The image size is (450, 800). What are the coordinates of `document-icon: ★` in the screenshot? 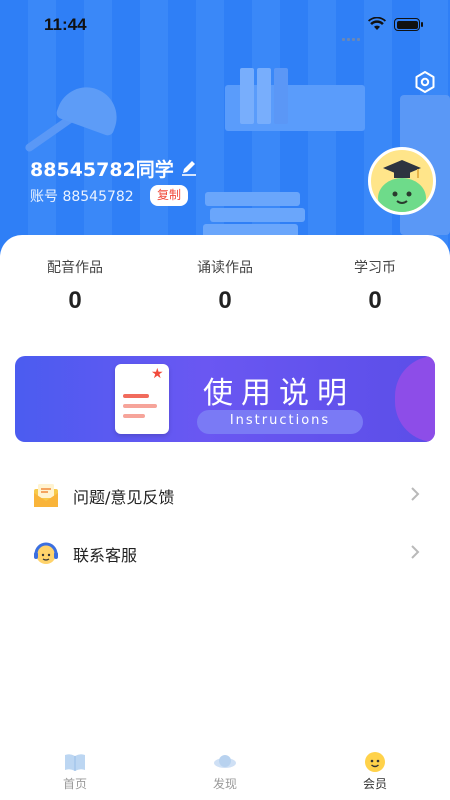 It's located at (142, 399).